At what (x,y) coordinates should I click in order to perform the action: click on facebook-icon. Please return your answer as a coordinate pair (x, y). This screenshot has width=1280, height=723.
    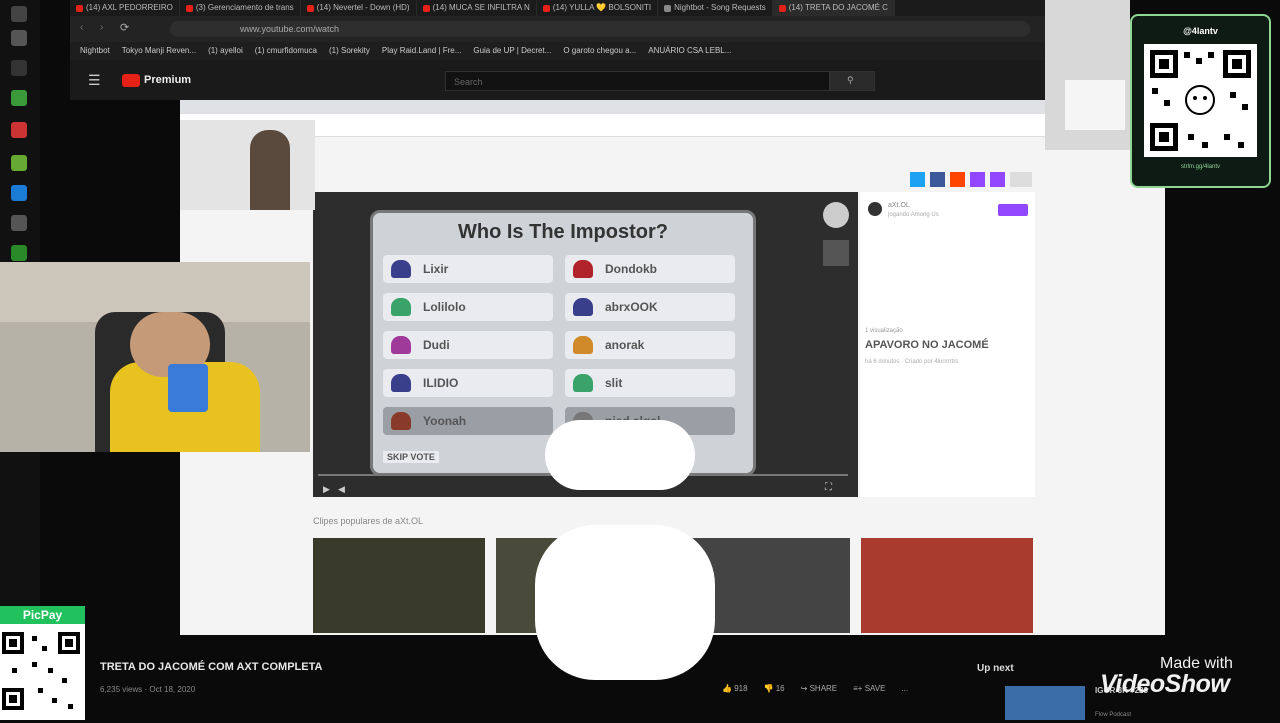
    Looking at the image, I should click on (937, 179).